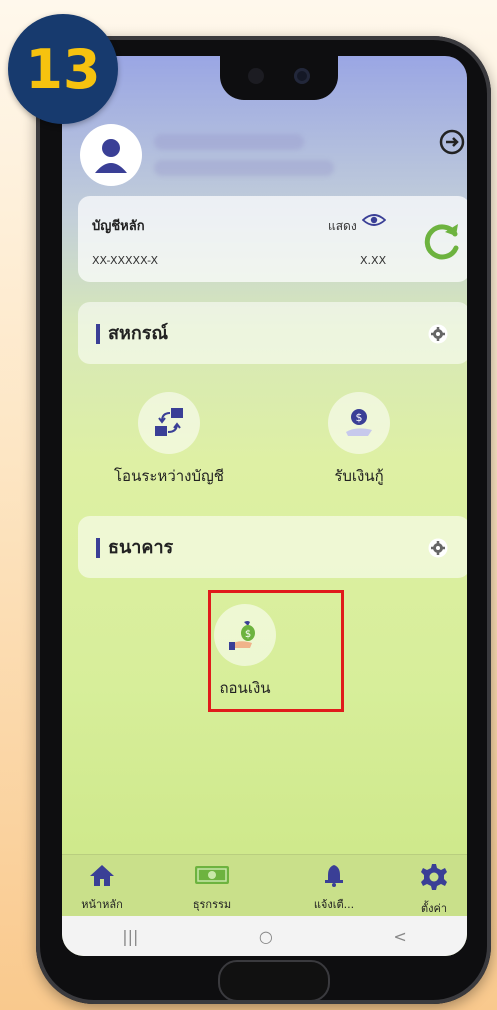 This screenshot has width=497, height=1010. I want to click on step-badge: 13, so click(63, 69).